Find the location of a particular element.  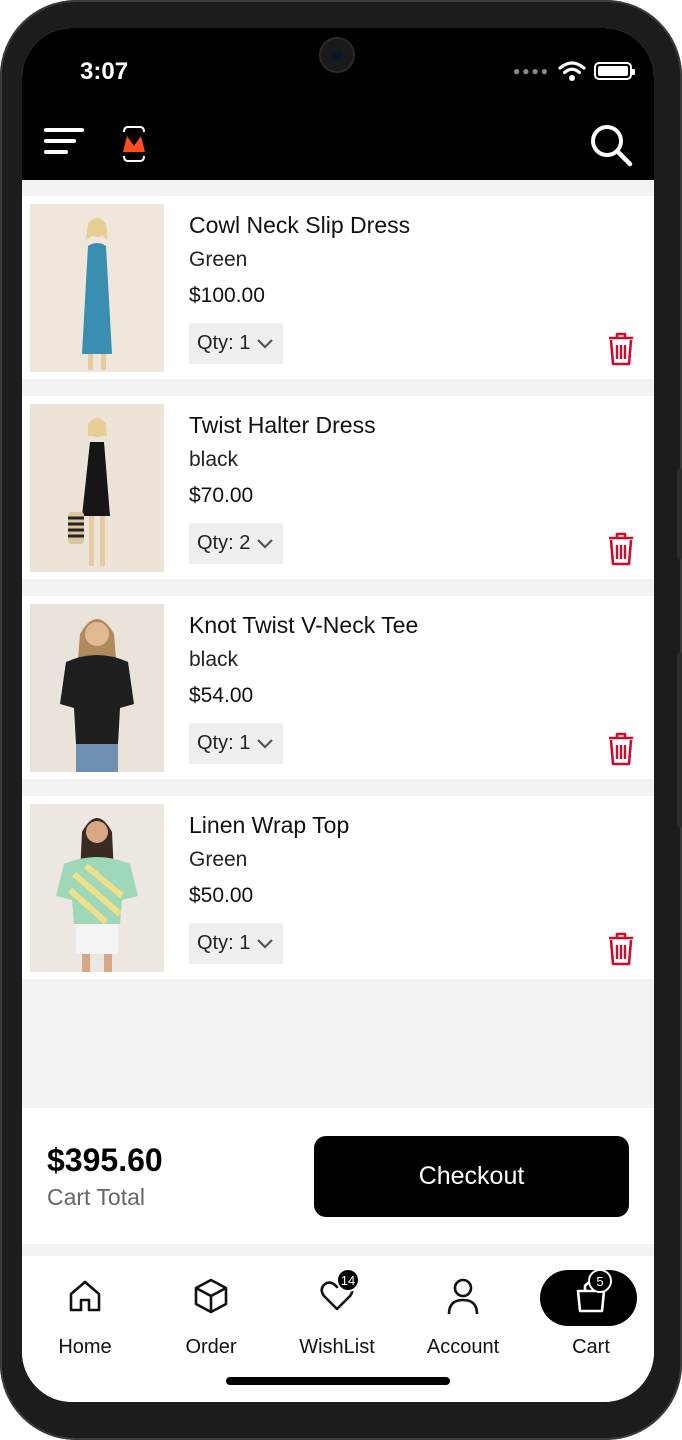

box-icon is located at coordinates (211, 1296).